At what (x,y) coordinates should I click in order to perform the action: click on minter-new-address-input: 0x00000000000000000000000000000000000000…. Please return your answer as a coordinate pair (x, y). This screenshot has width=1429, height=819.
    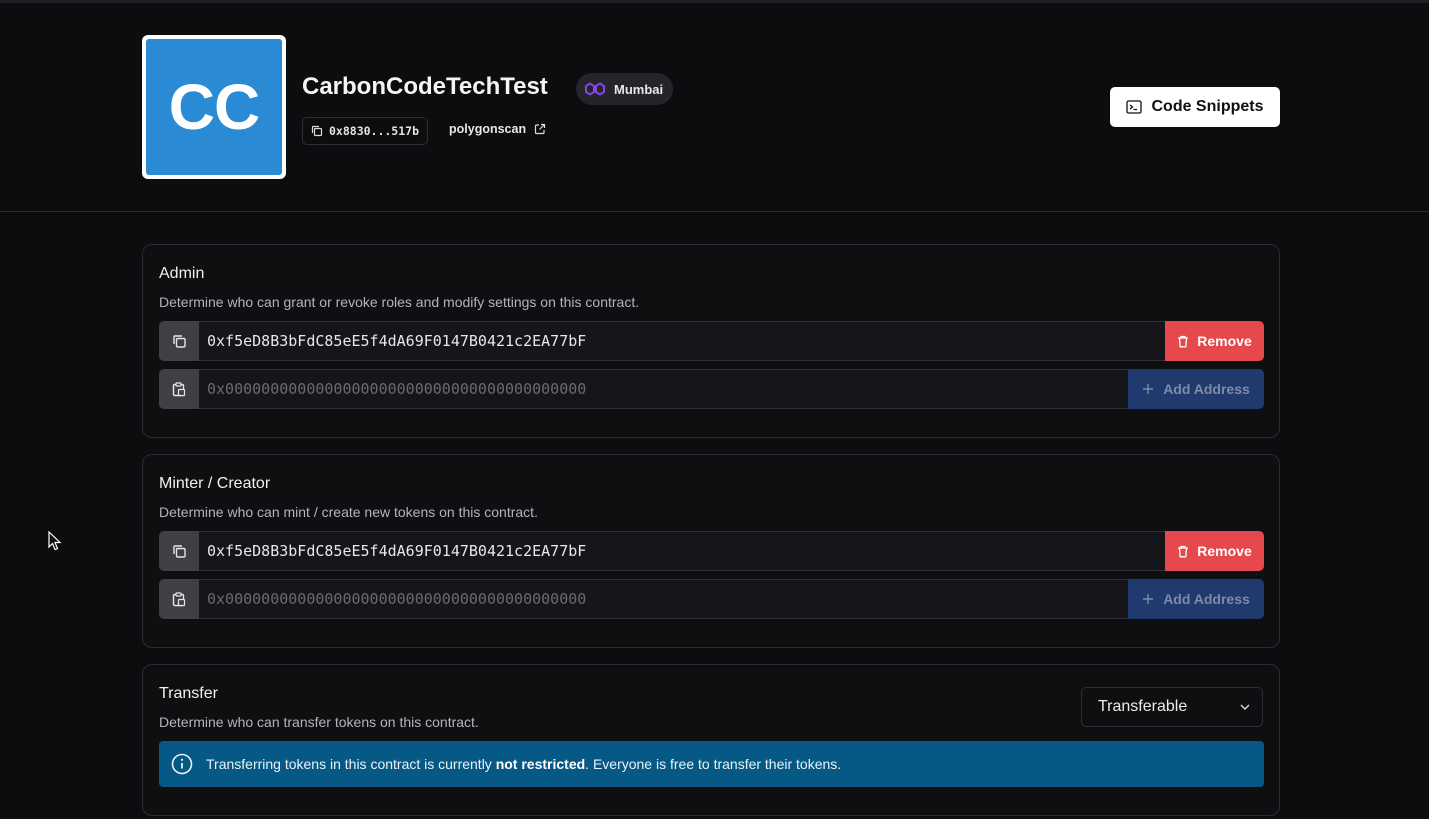
    Looking at the image, I should click on (663, 599).